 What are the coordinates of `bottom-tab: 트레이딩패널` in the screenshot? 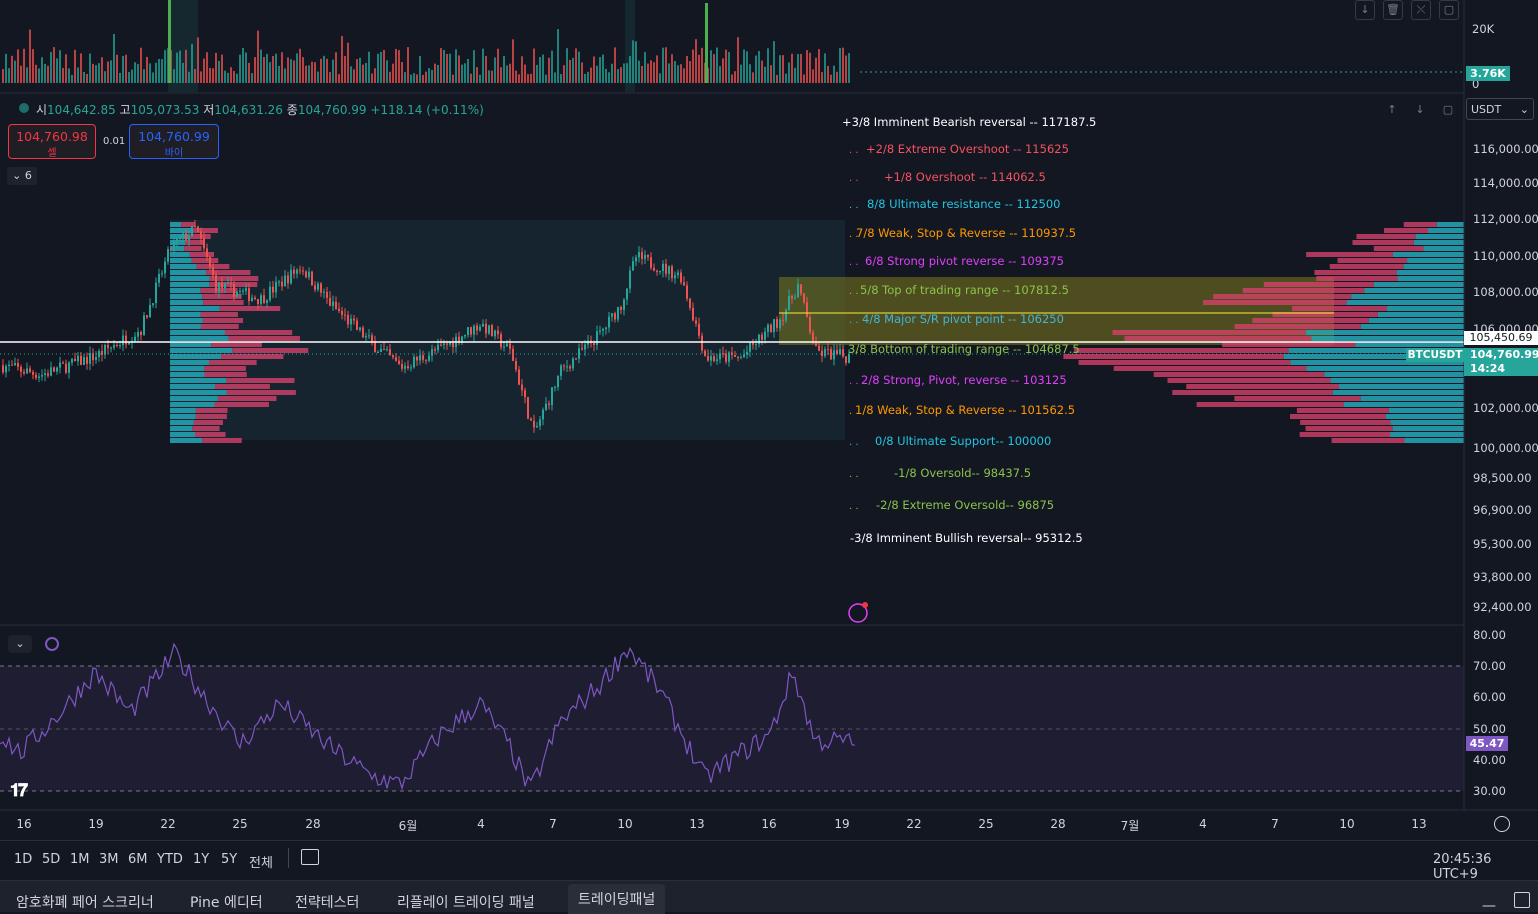 It's located at (617, 899).